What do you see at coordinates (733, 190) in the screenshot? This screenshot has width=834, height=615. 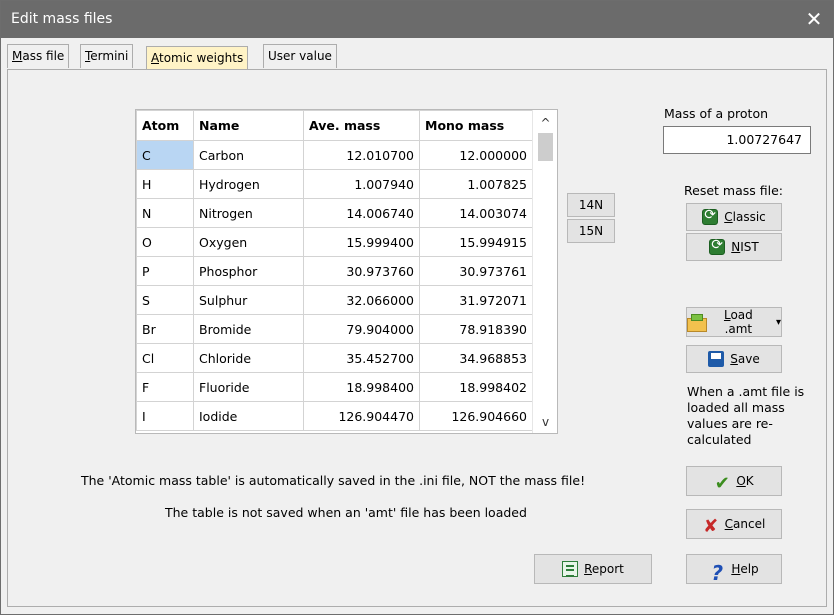 I see `reset-mass-file-label: Reset mass file:` at bounding box center [733, 190].